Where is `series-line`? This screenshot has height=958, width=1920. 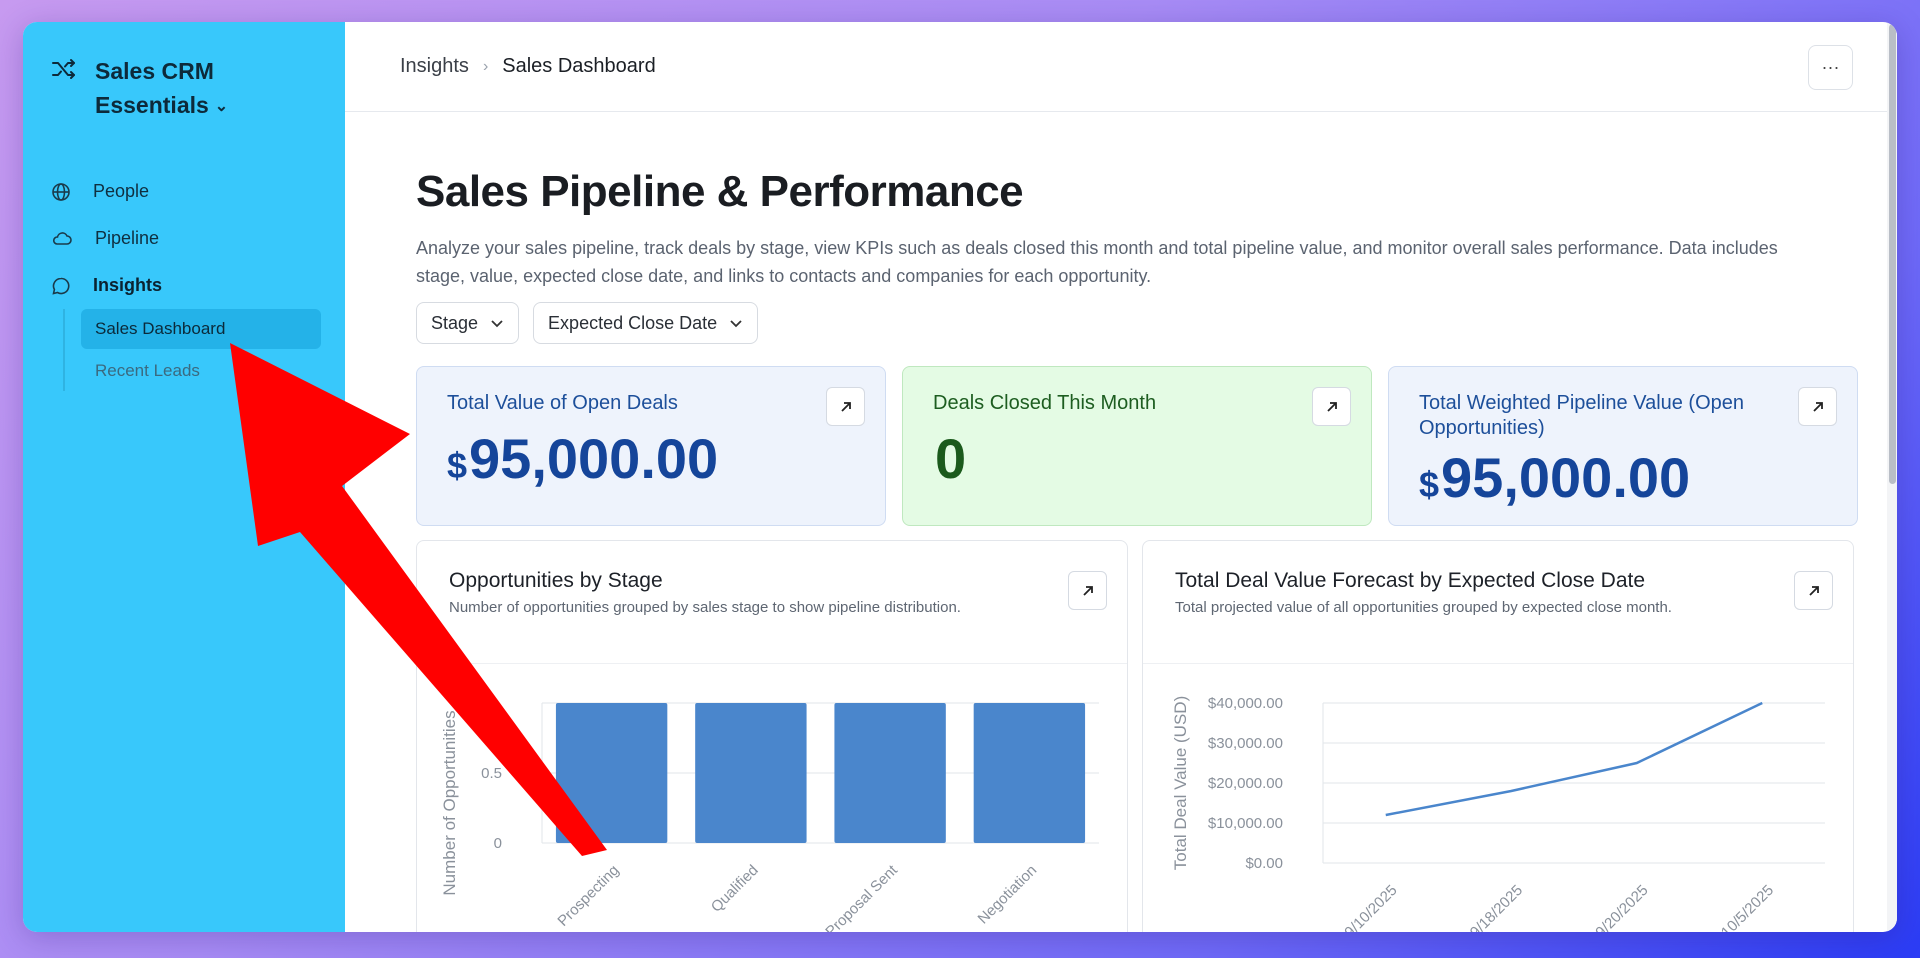 series-line is located at coordinates (1574, 759).